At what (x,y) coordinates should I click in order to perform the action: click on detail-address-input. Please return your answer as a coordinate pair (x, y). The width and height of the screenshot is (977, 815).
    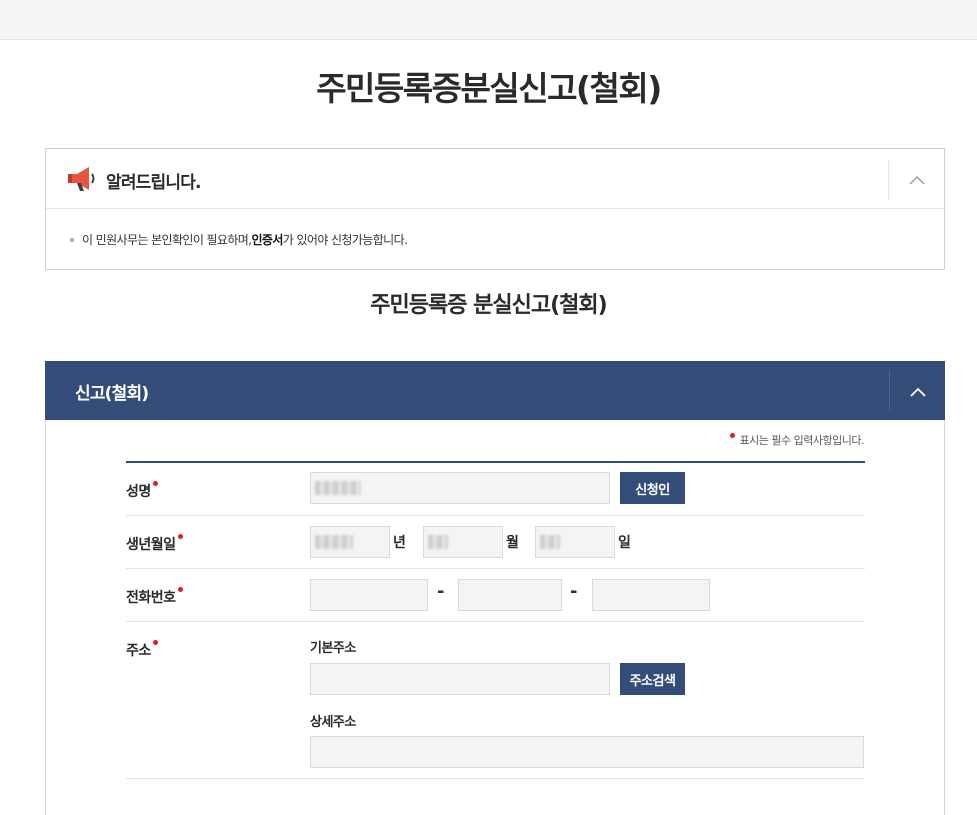
    Looking at the image, I should click on (587, 752).